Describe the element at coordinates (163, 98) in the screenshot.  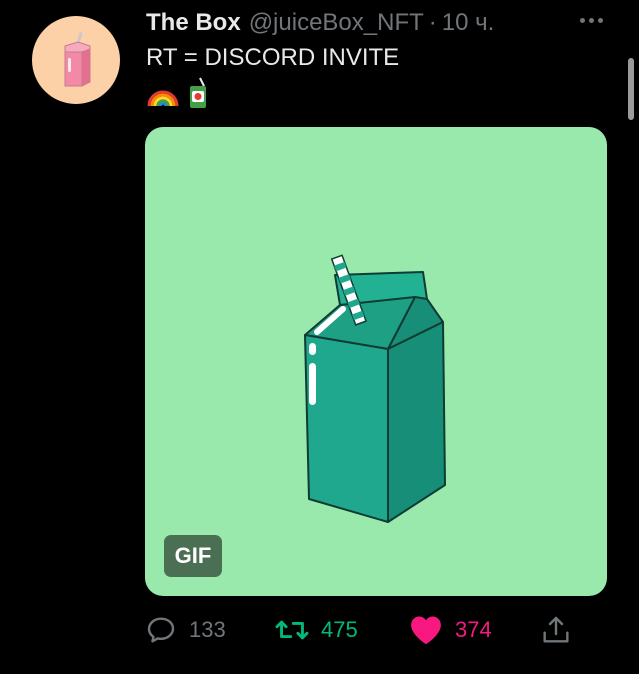
I see `rainbow-emoji-icon` at that location.